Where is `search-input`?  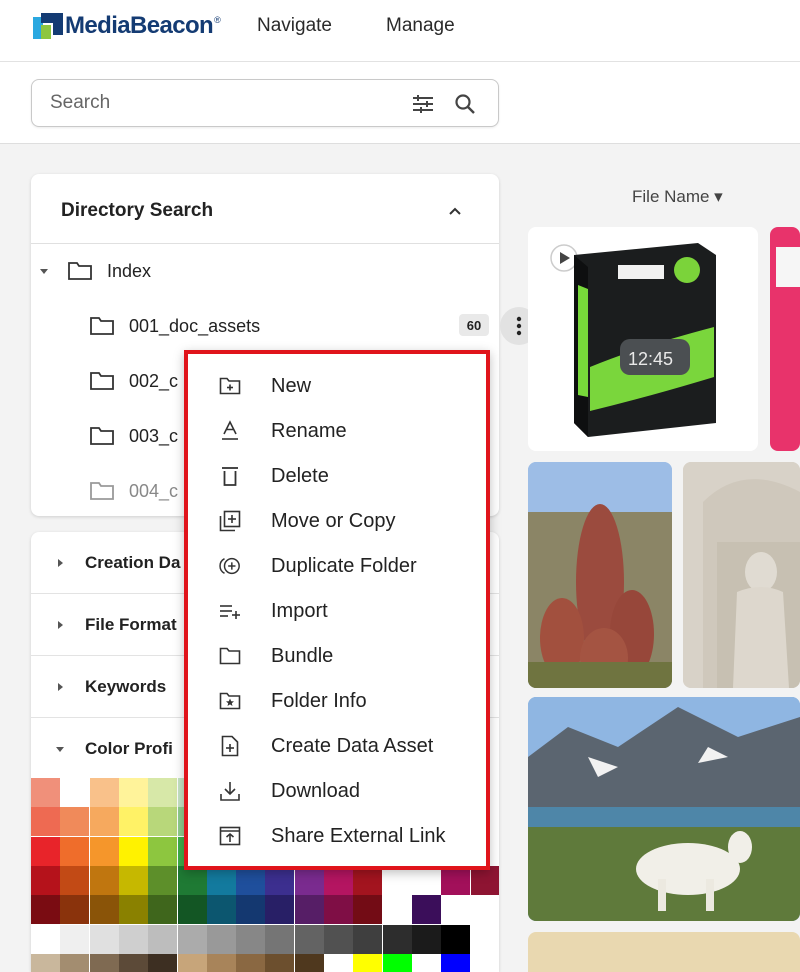 search-input is located at coordinates (218, 103).